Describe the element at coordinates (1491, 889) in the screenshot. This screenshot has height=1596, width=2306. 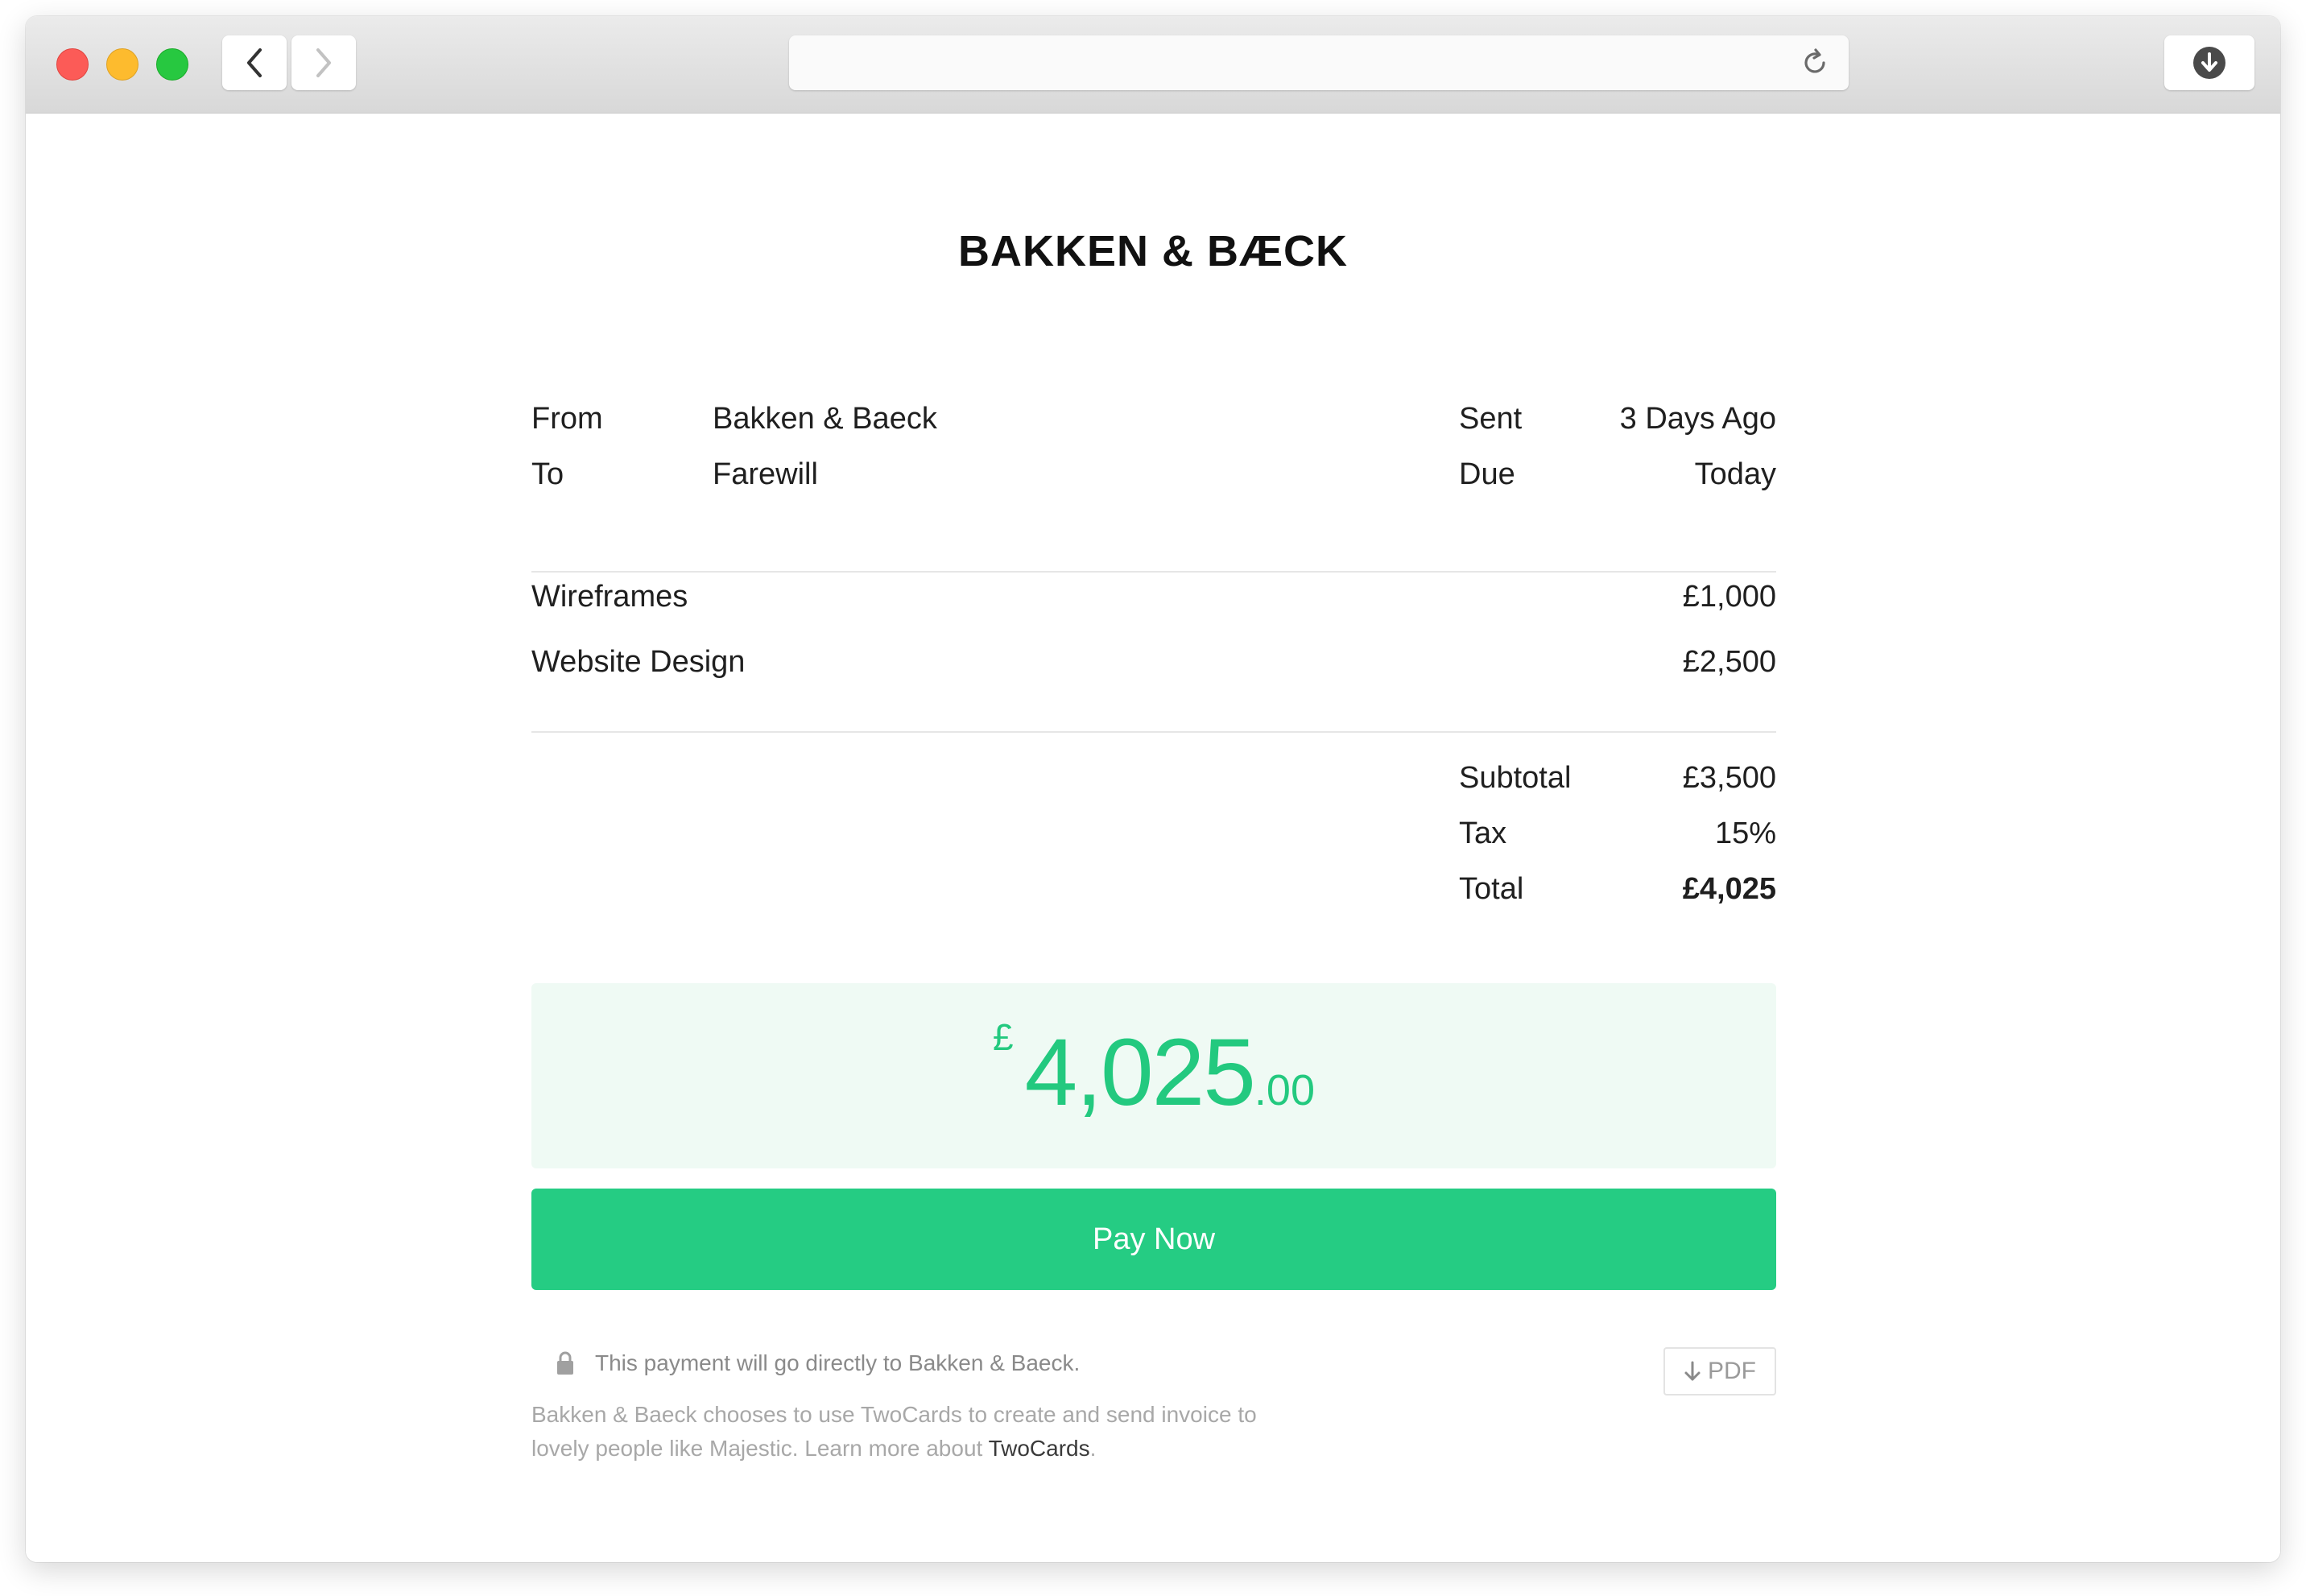
I see `total-label: Total` at that location.